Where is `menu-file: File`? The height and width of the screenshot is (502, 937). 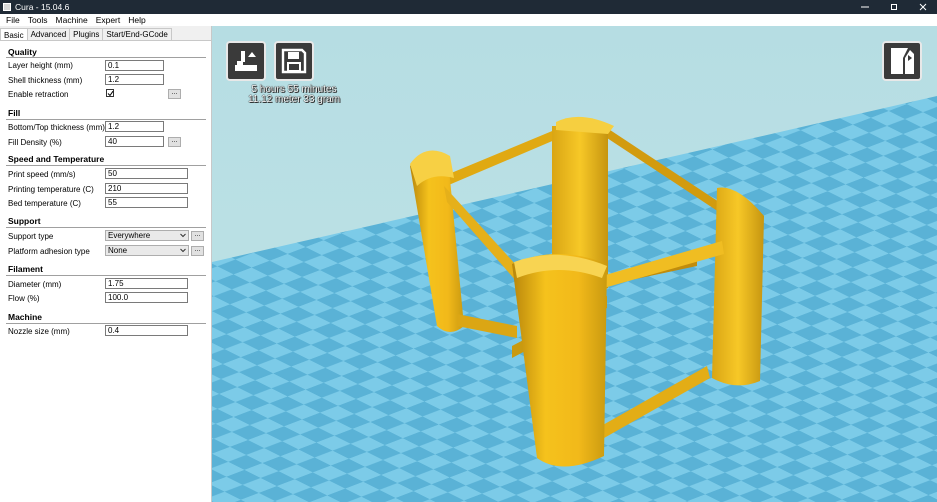
menu-file: File is located at coordinates (13, 20).